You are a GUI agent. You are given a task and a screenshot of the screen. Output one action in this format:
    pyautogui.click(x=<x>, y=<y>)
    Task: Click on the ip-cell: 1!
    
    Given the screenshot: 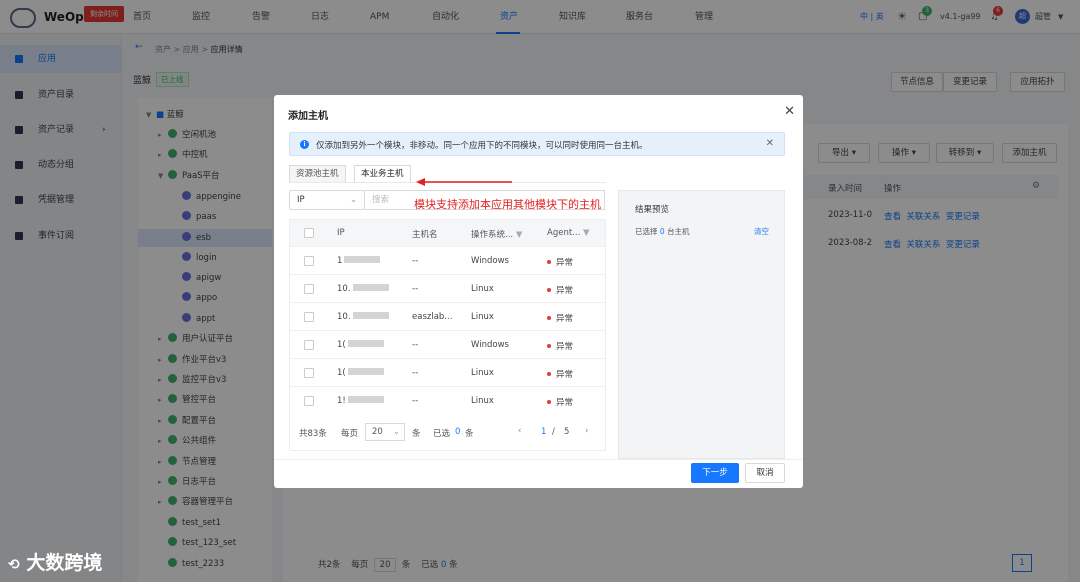 What is the action you would take?
    pyautogui.click(x=360, y=401)
    